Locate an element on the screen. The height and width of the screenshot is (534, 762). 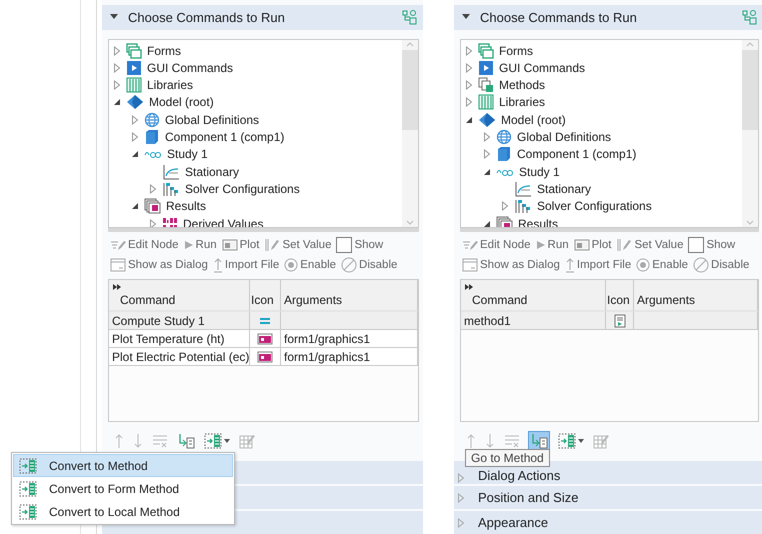
section-title: Position and Size is located at coordinates (528, 497).